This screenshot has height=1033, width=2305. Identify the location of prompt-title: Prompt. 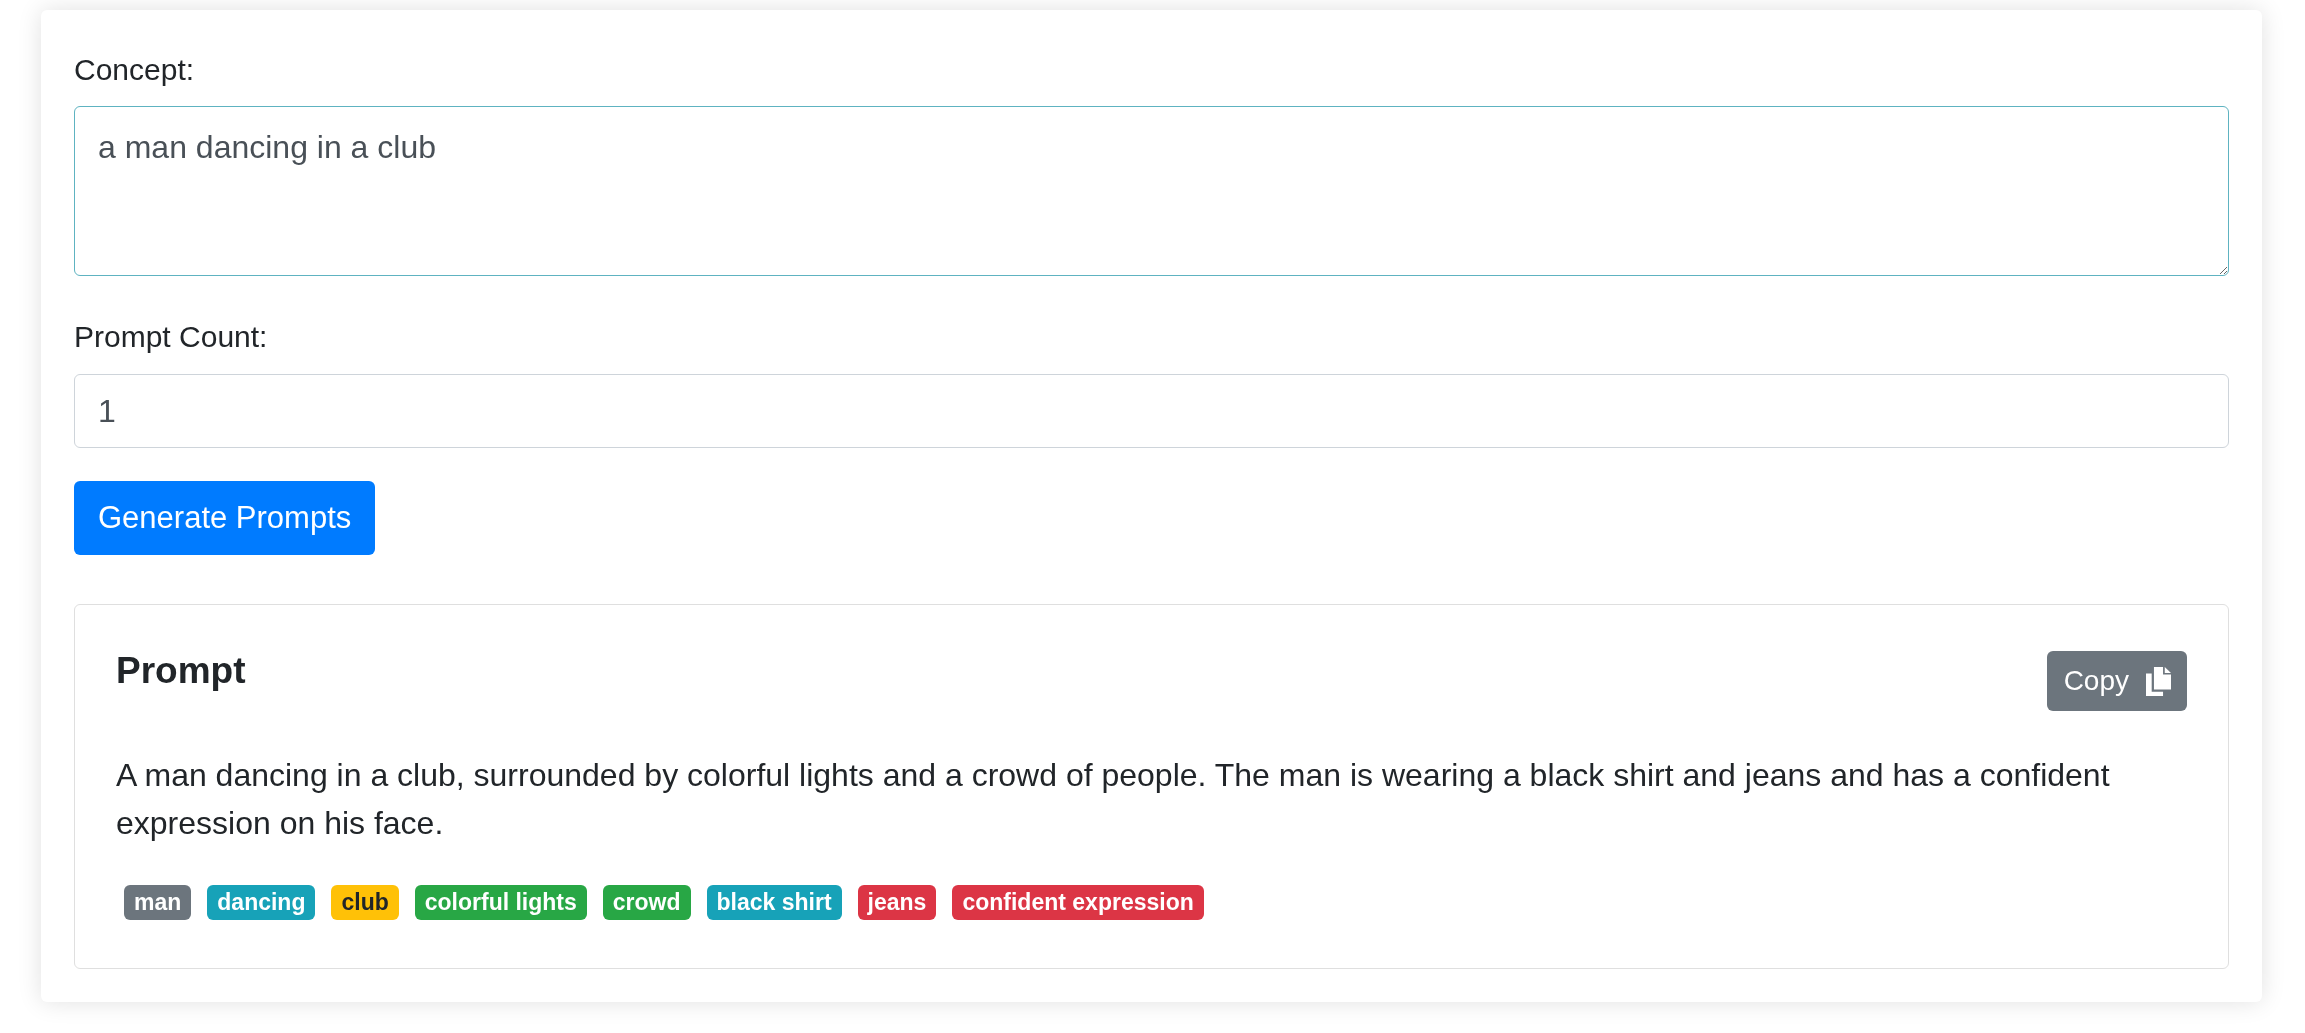
(181, 671).